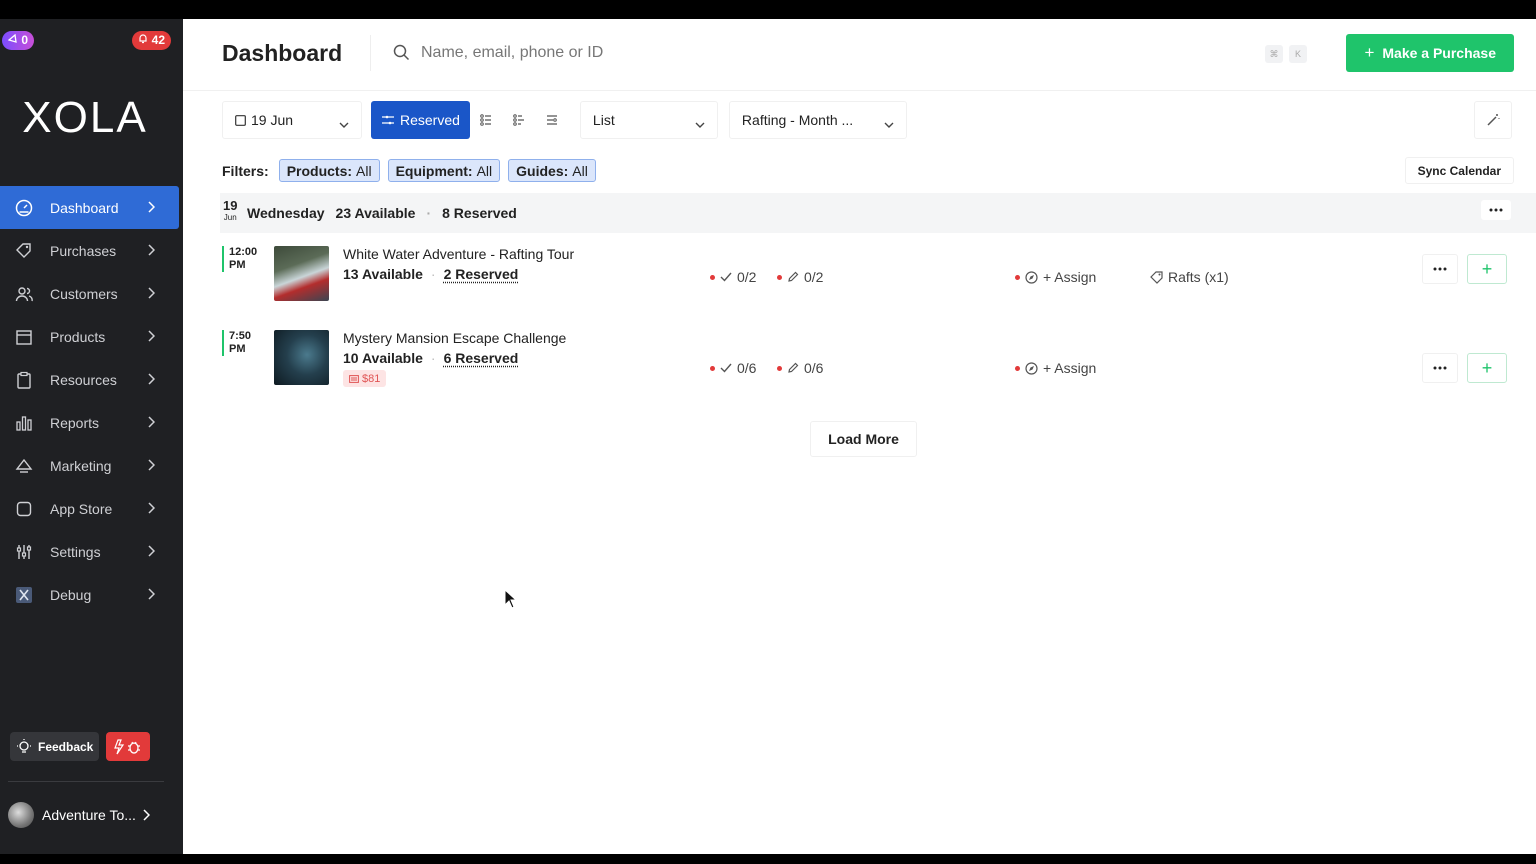 The image size is (1536, 864). Describe the element at coordinates (230, 211) in the screenshot. I see `day-date: 19 Jun` at that location.